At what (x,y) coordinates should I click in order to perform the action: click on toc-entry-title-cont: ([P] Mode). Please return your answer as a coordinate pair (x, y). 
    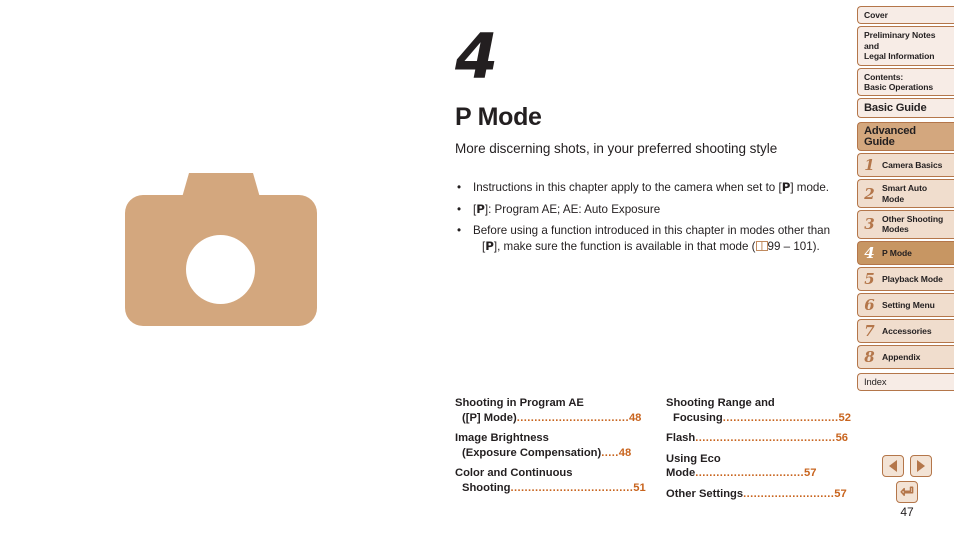
    Looking at the image, I should click on (489, 417).